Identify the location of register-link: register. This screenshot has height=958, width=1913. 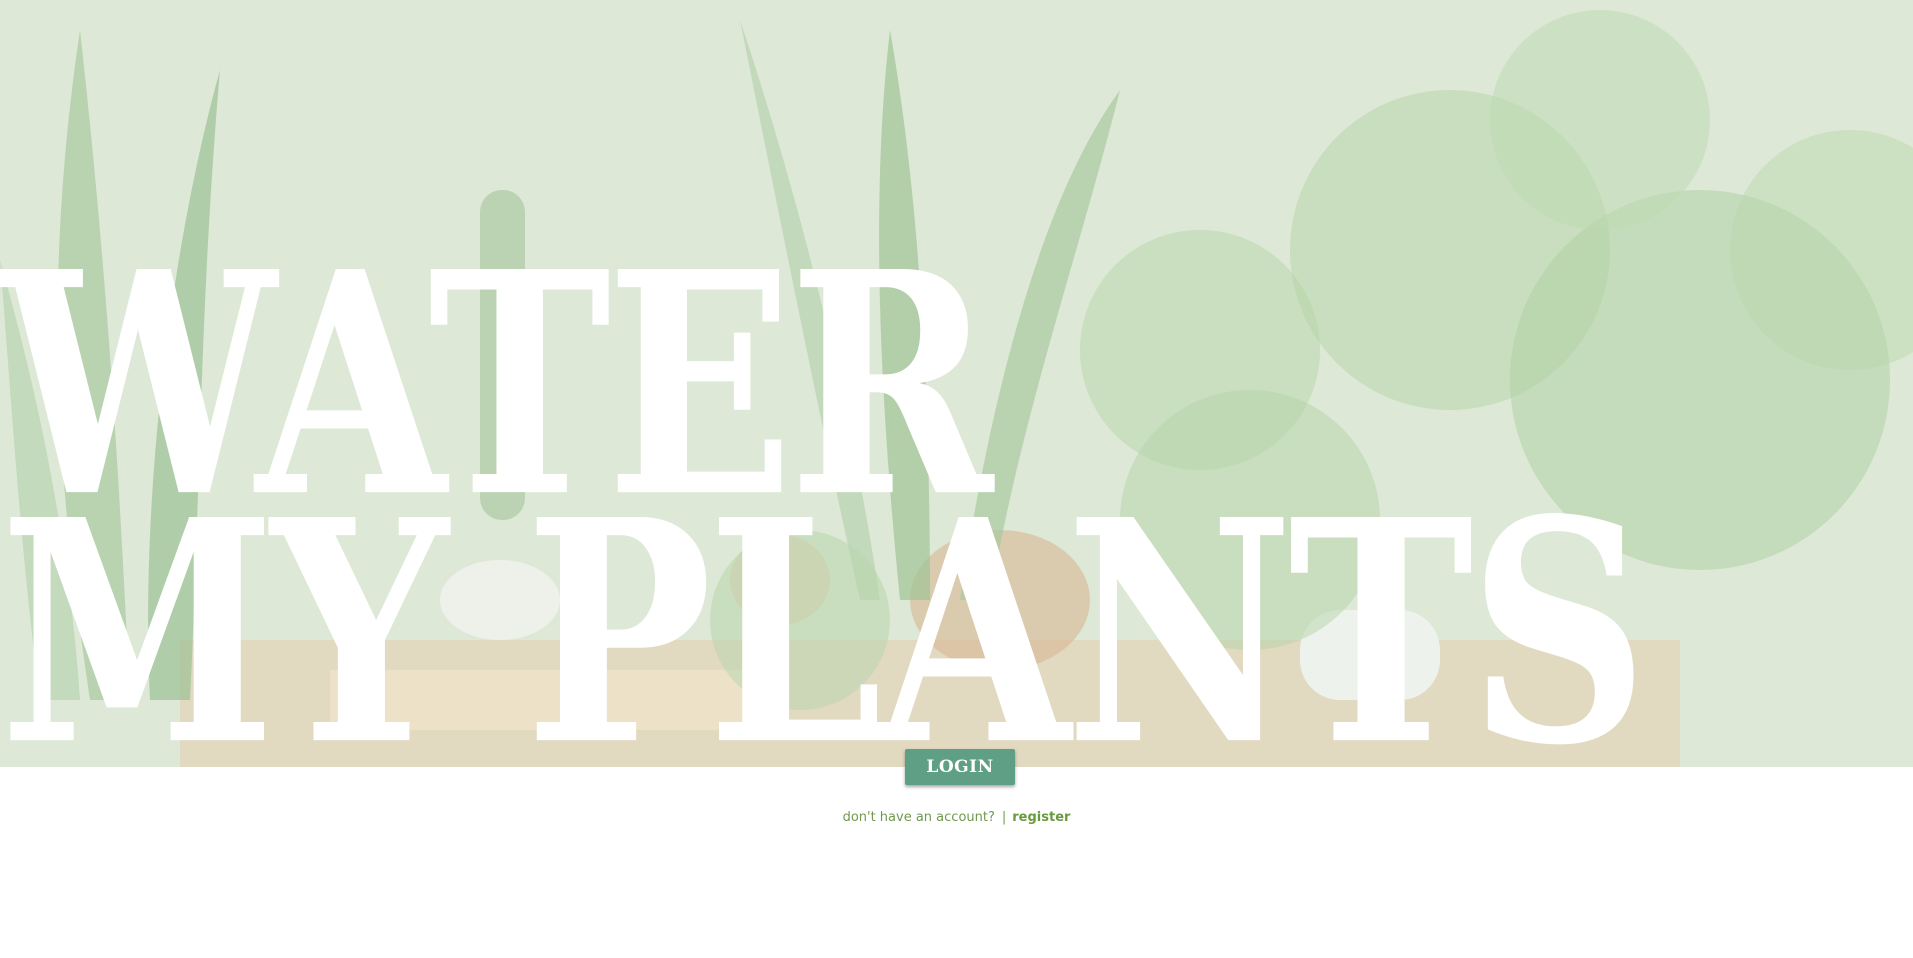
(1041, 817).